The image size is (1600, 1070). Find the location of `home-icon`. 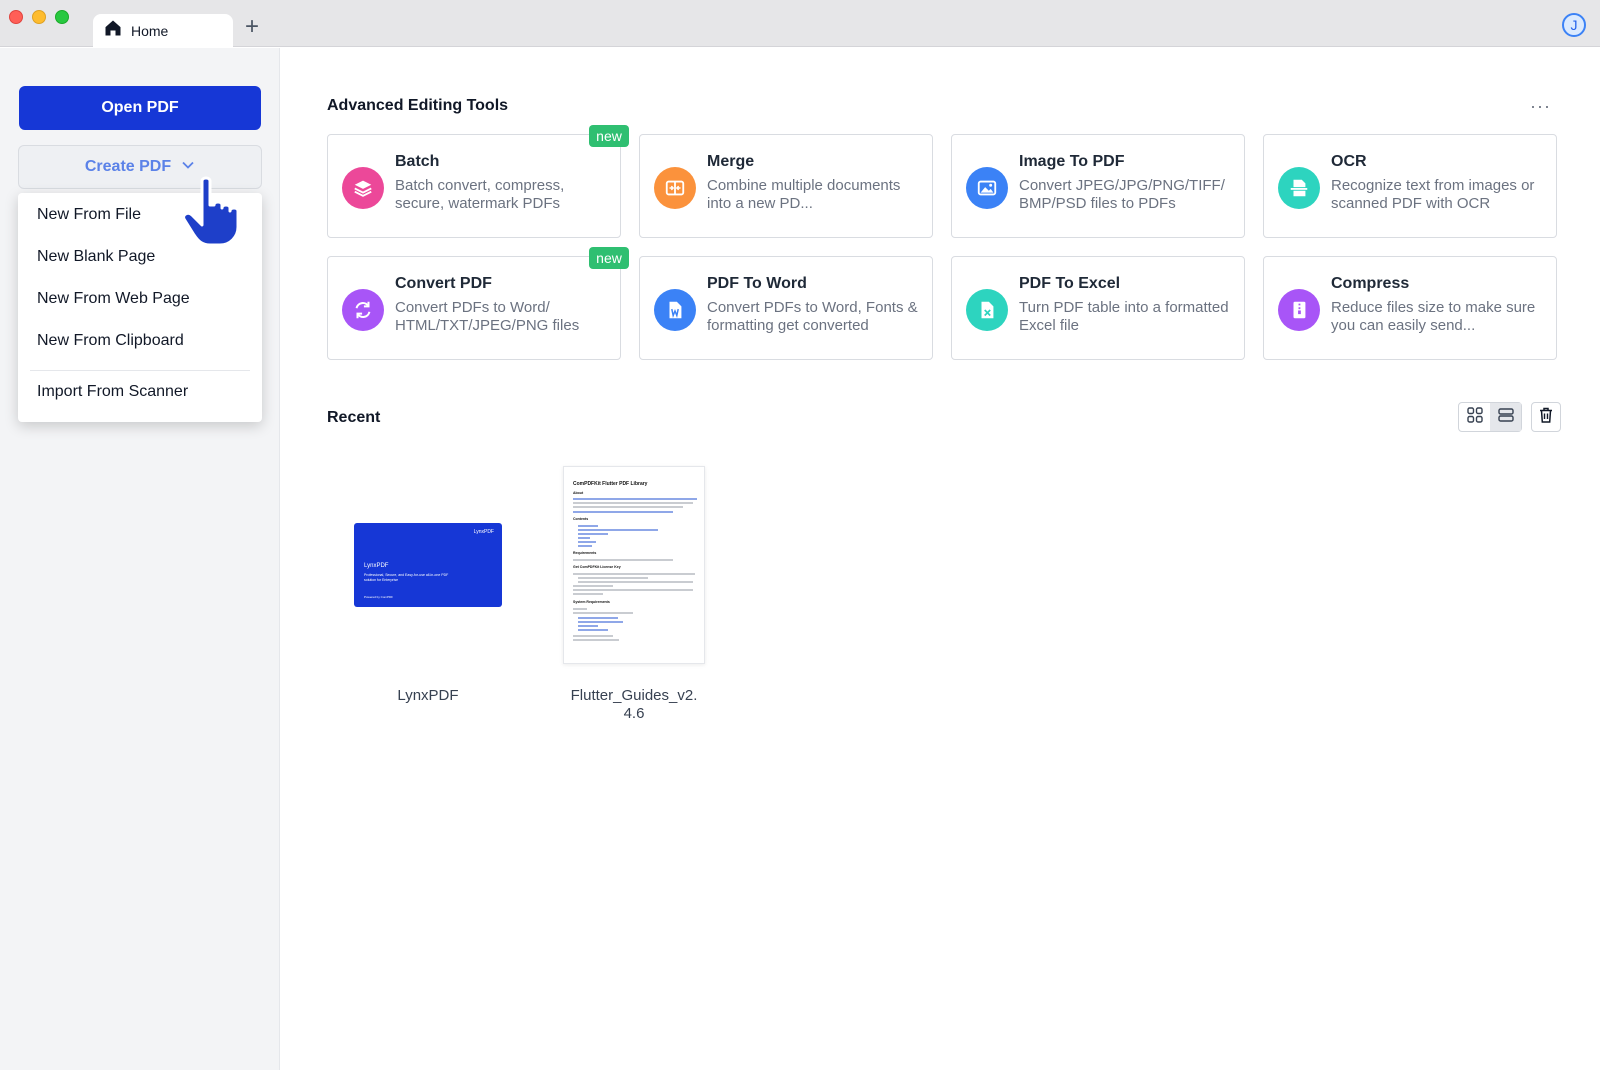

home-icon is located at coordinates (113, 30).